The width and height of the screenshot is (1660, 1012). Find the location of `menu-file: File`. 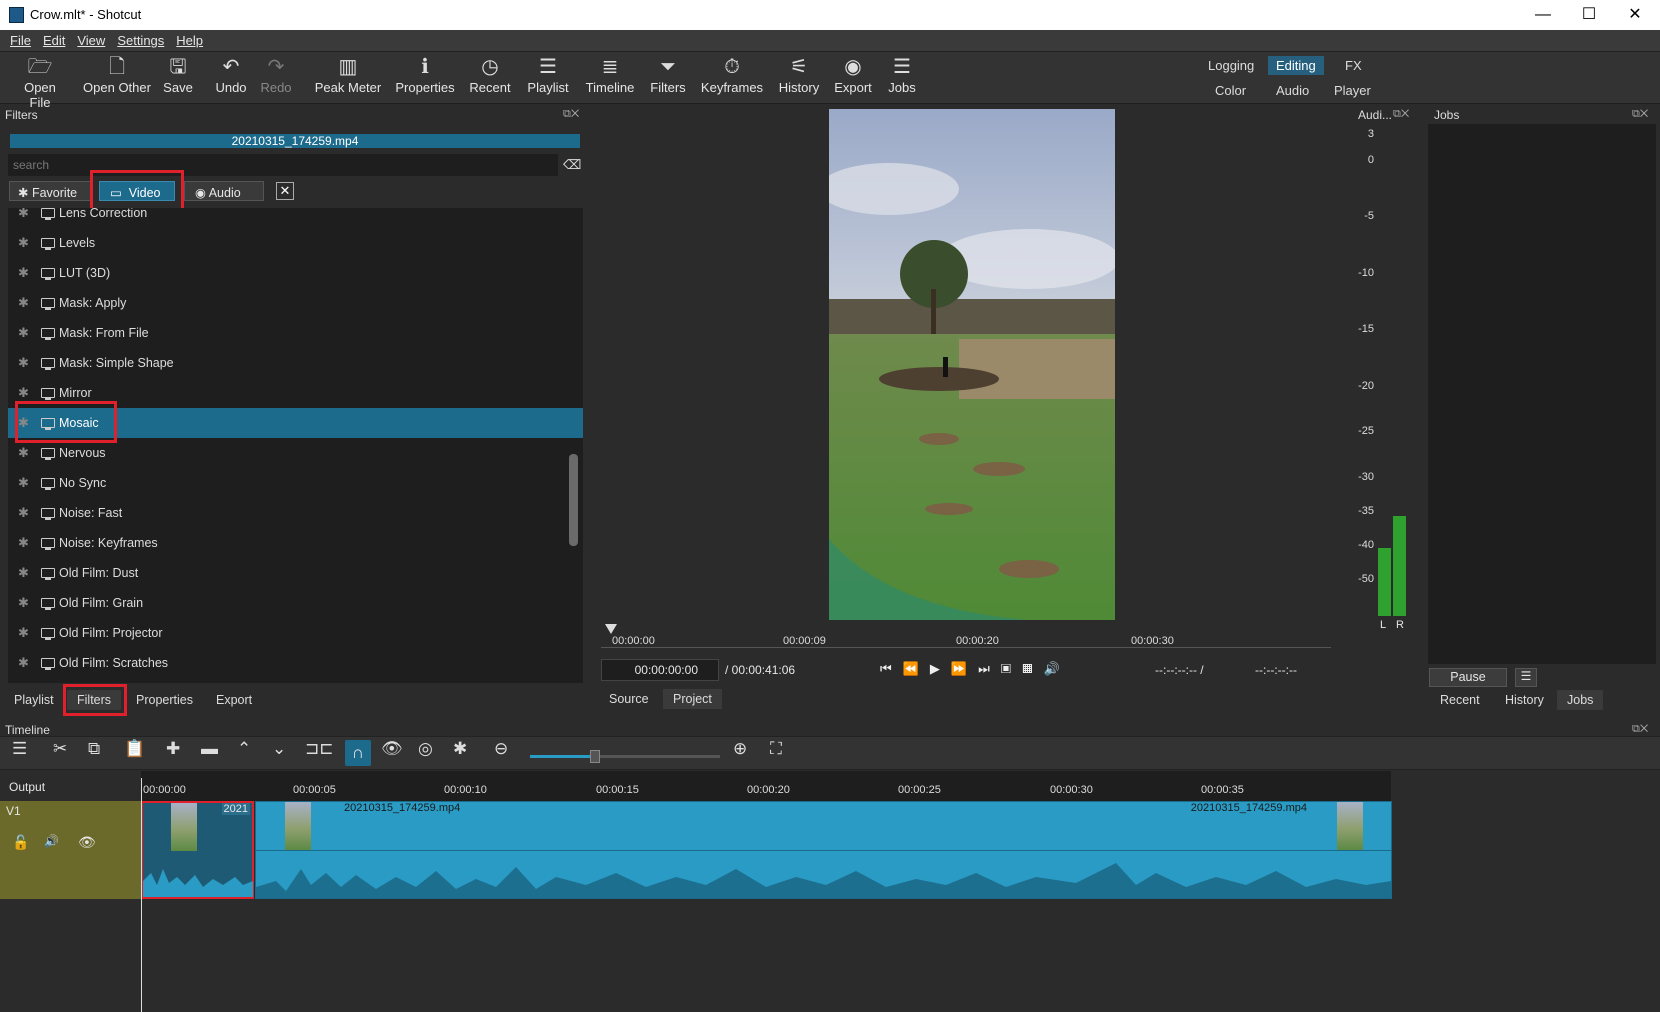

menu-file: File is located at coordinates (20, 39).